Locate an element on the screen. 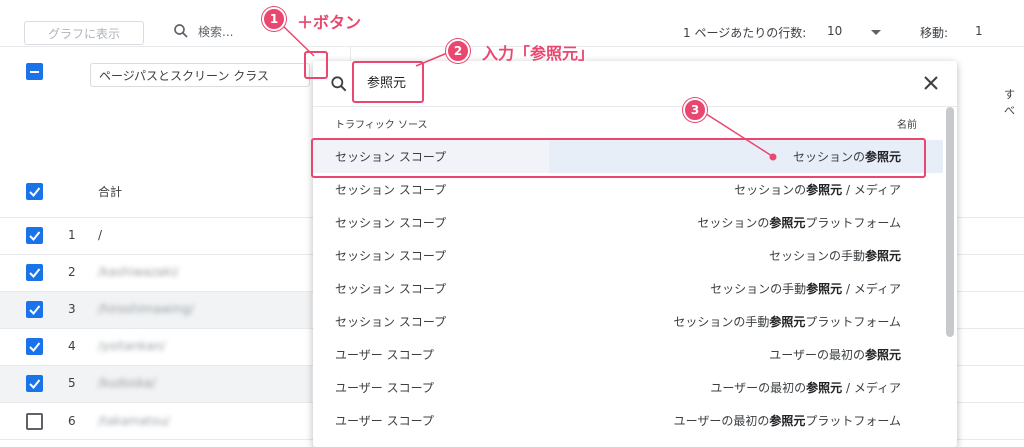  annotation-step-1: 1 is located at coordinates (274, 19).